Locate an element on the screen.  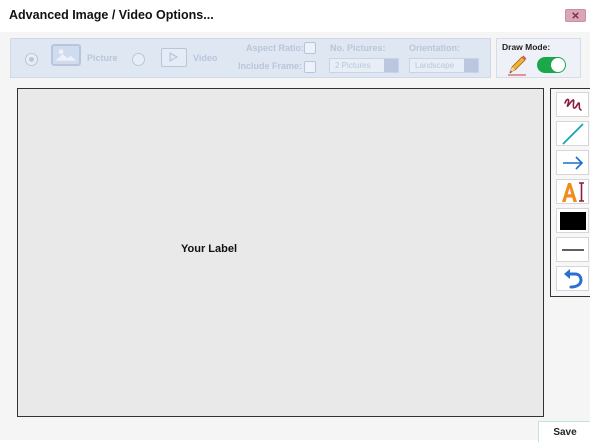
pencil-icon is located at coordinates (517, 65).